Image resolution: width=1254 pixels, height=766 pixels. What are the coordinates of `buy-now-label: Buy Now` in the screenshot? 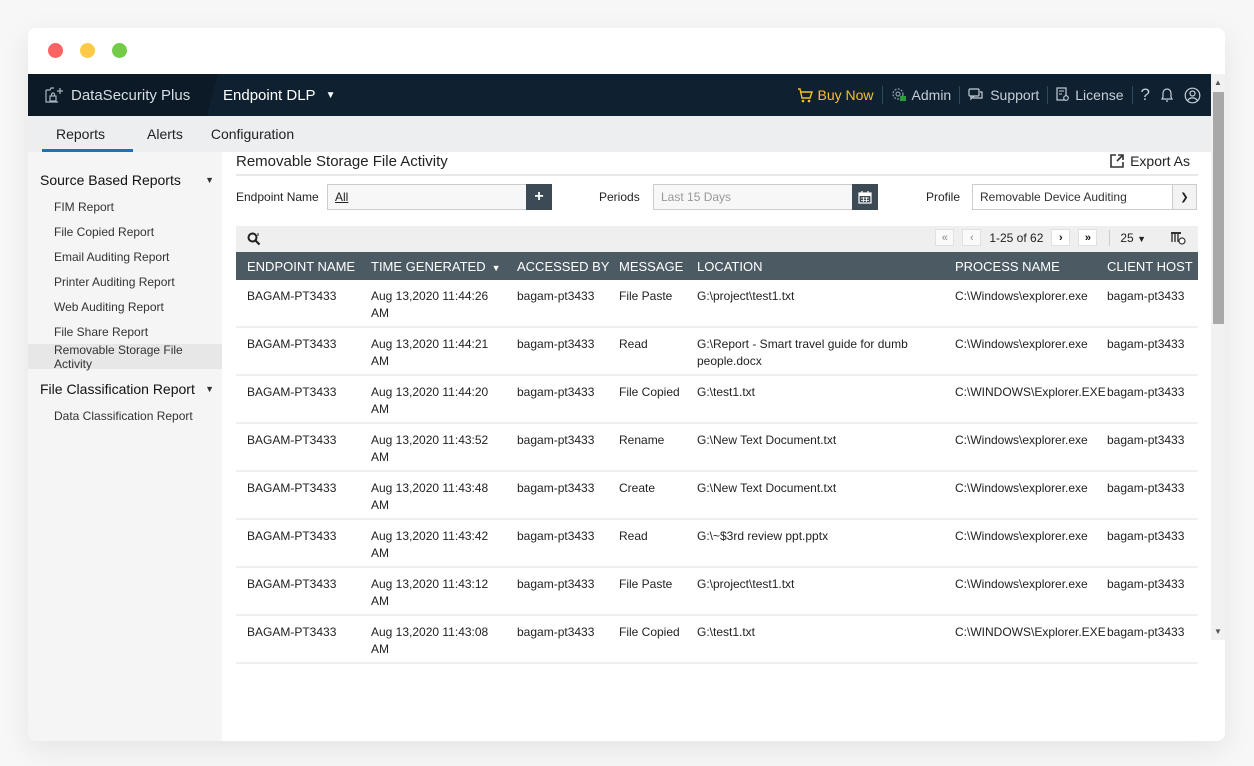 It's located at (845, 95).